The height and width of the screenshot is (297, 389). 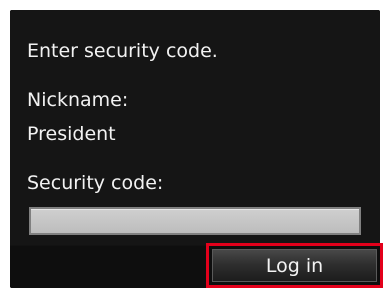 I want to click on login-button: Log in, so click(x=294, y=265).